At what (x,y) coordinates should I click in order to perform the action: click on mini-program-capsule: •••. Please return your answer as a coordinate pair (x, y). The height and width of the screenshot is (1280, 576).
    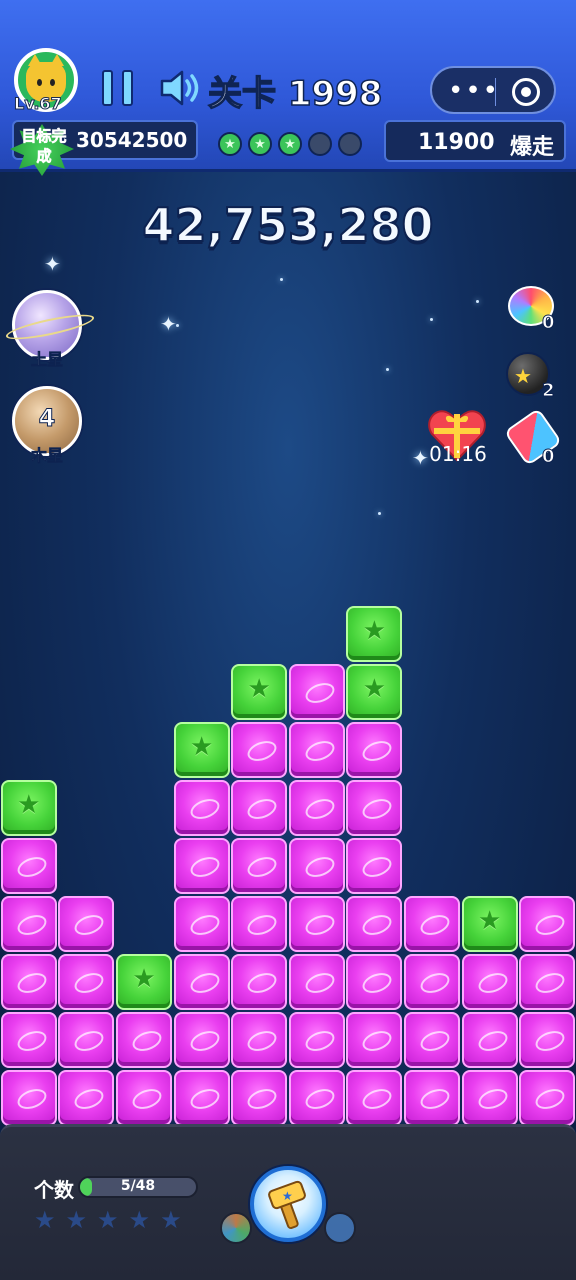
    Looking at the image, I should click on (493, 90).